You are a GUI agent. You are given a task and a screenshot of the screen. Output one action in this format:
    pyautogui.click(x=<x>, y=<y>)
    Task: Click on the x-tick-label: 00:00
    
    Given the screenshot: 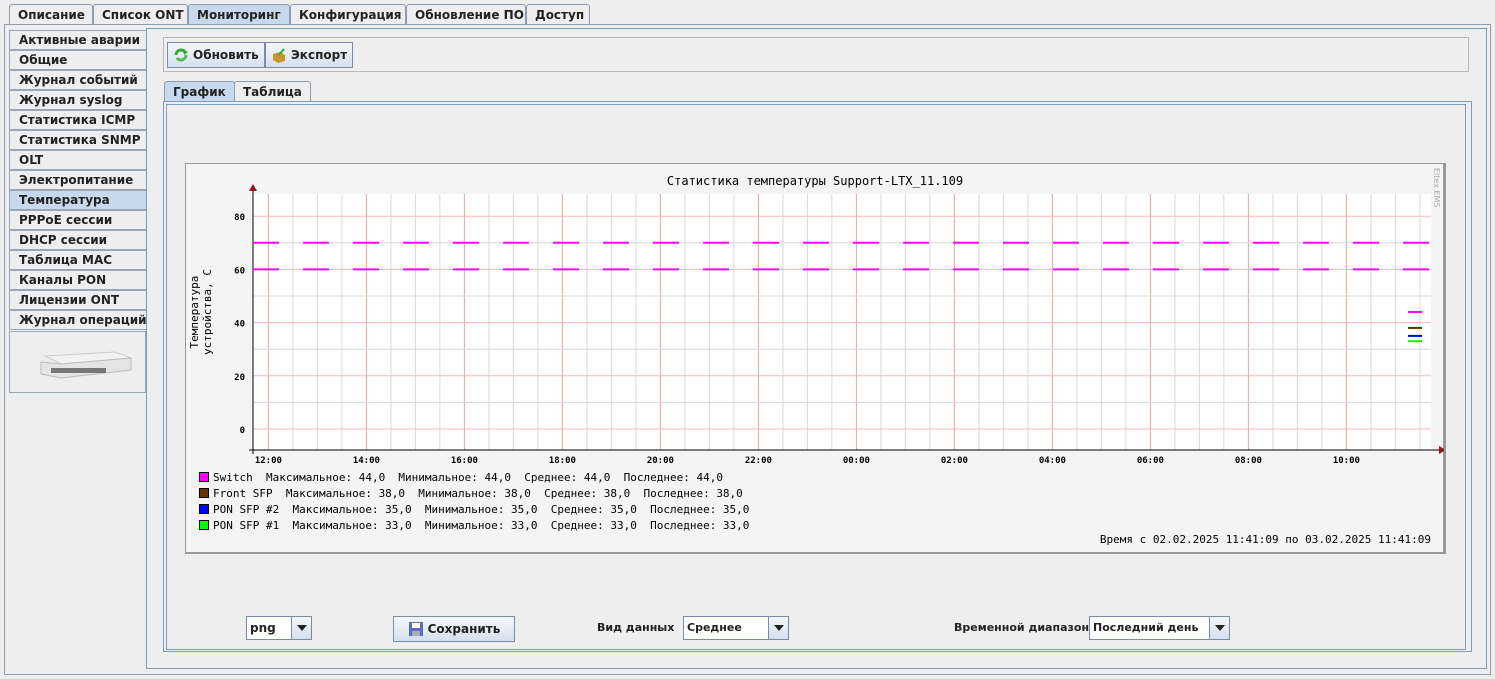 What is the action you would take?
    pyautogui.click(x=856, y=461)
    